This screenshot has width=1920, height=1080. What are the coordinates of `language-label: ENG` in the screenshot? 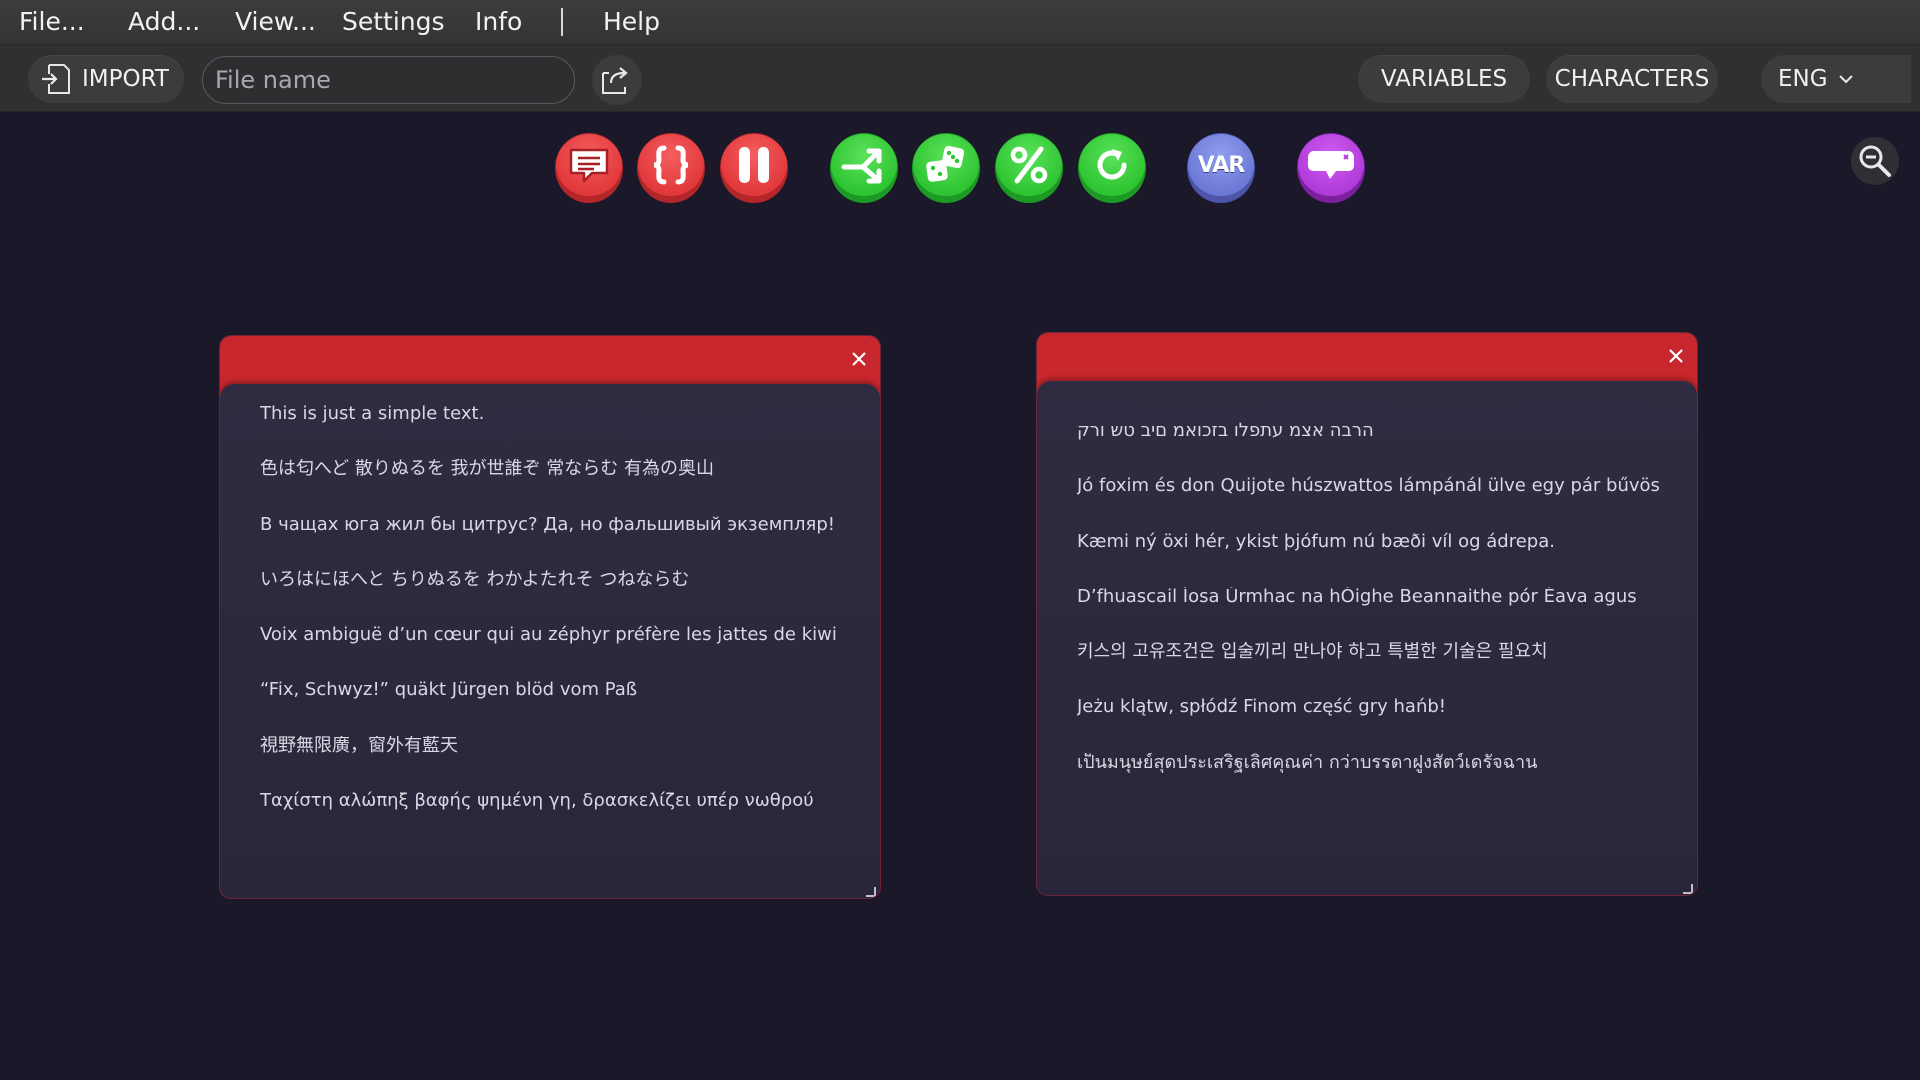 It's located at (1803, 79).